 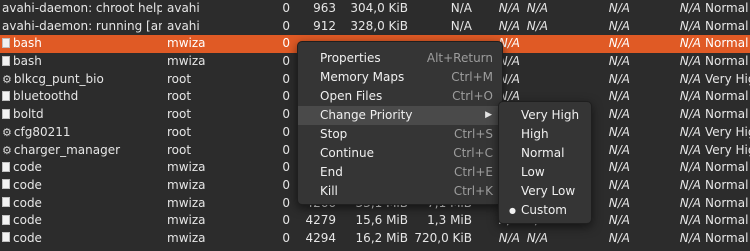 I want to click on process-memory: 15,6 MiB, so click(x=381, y=220).